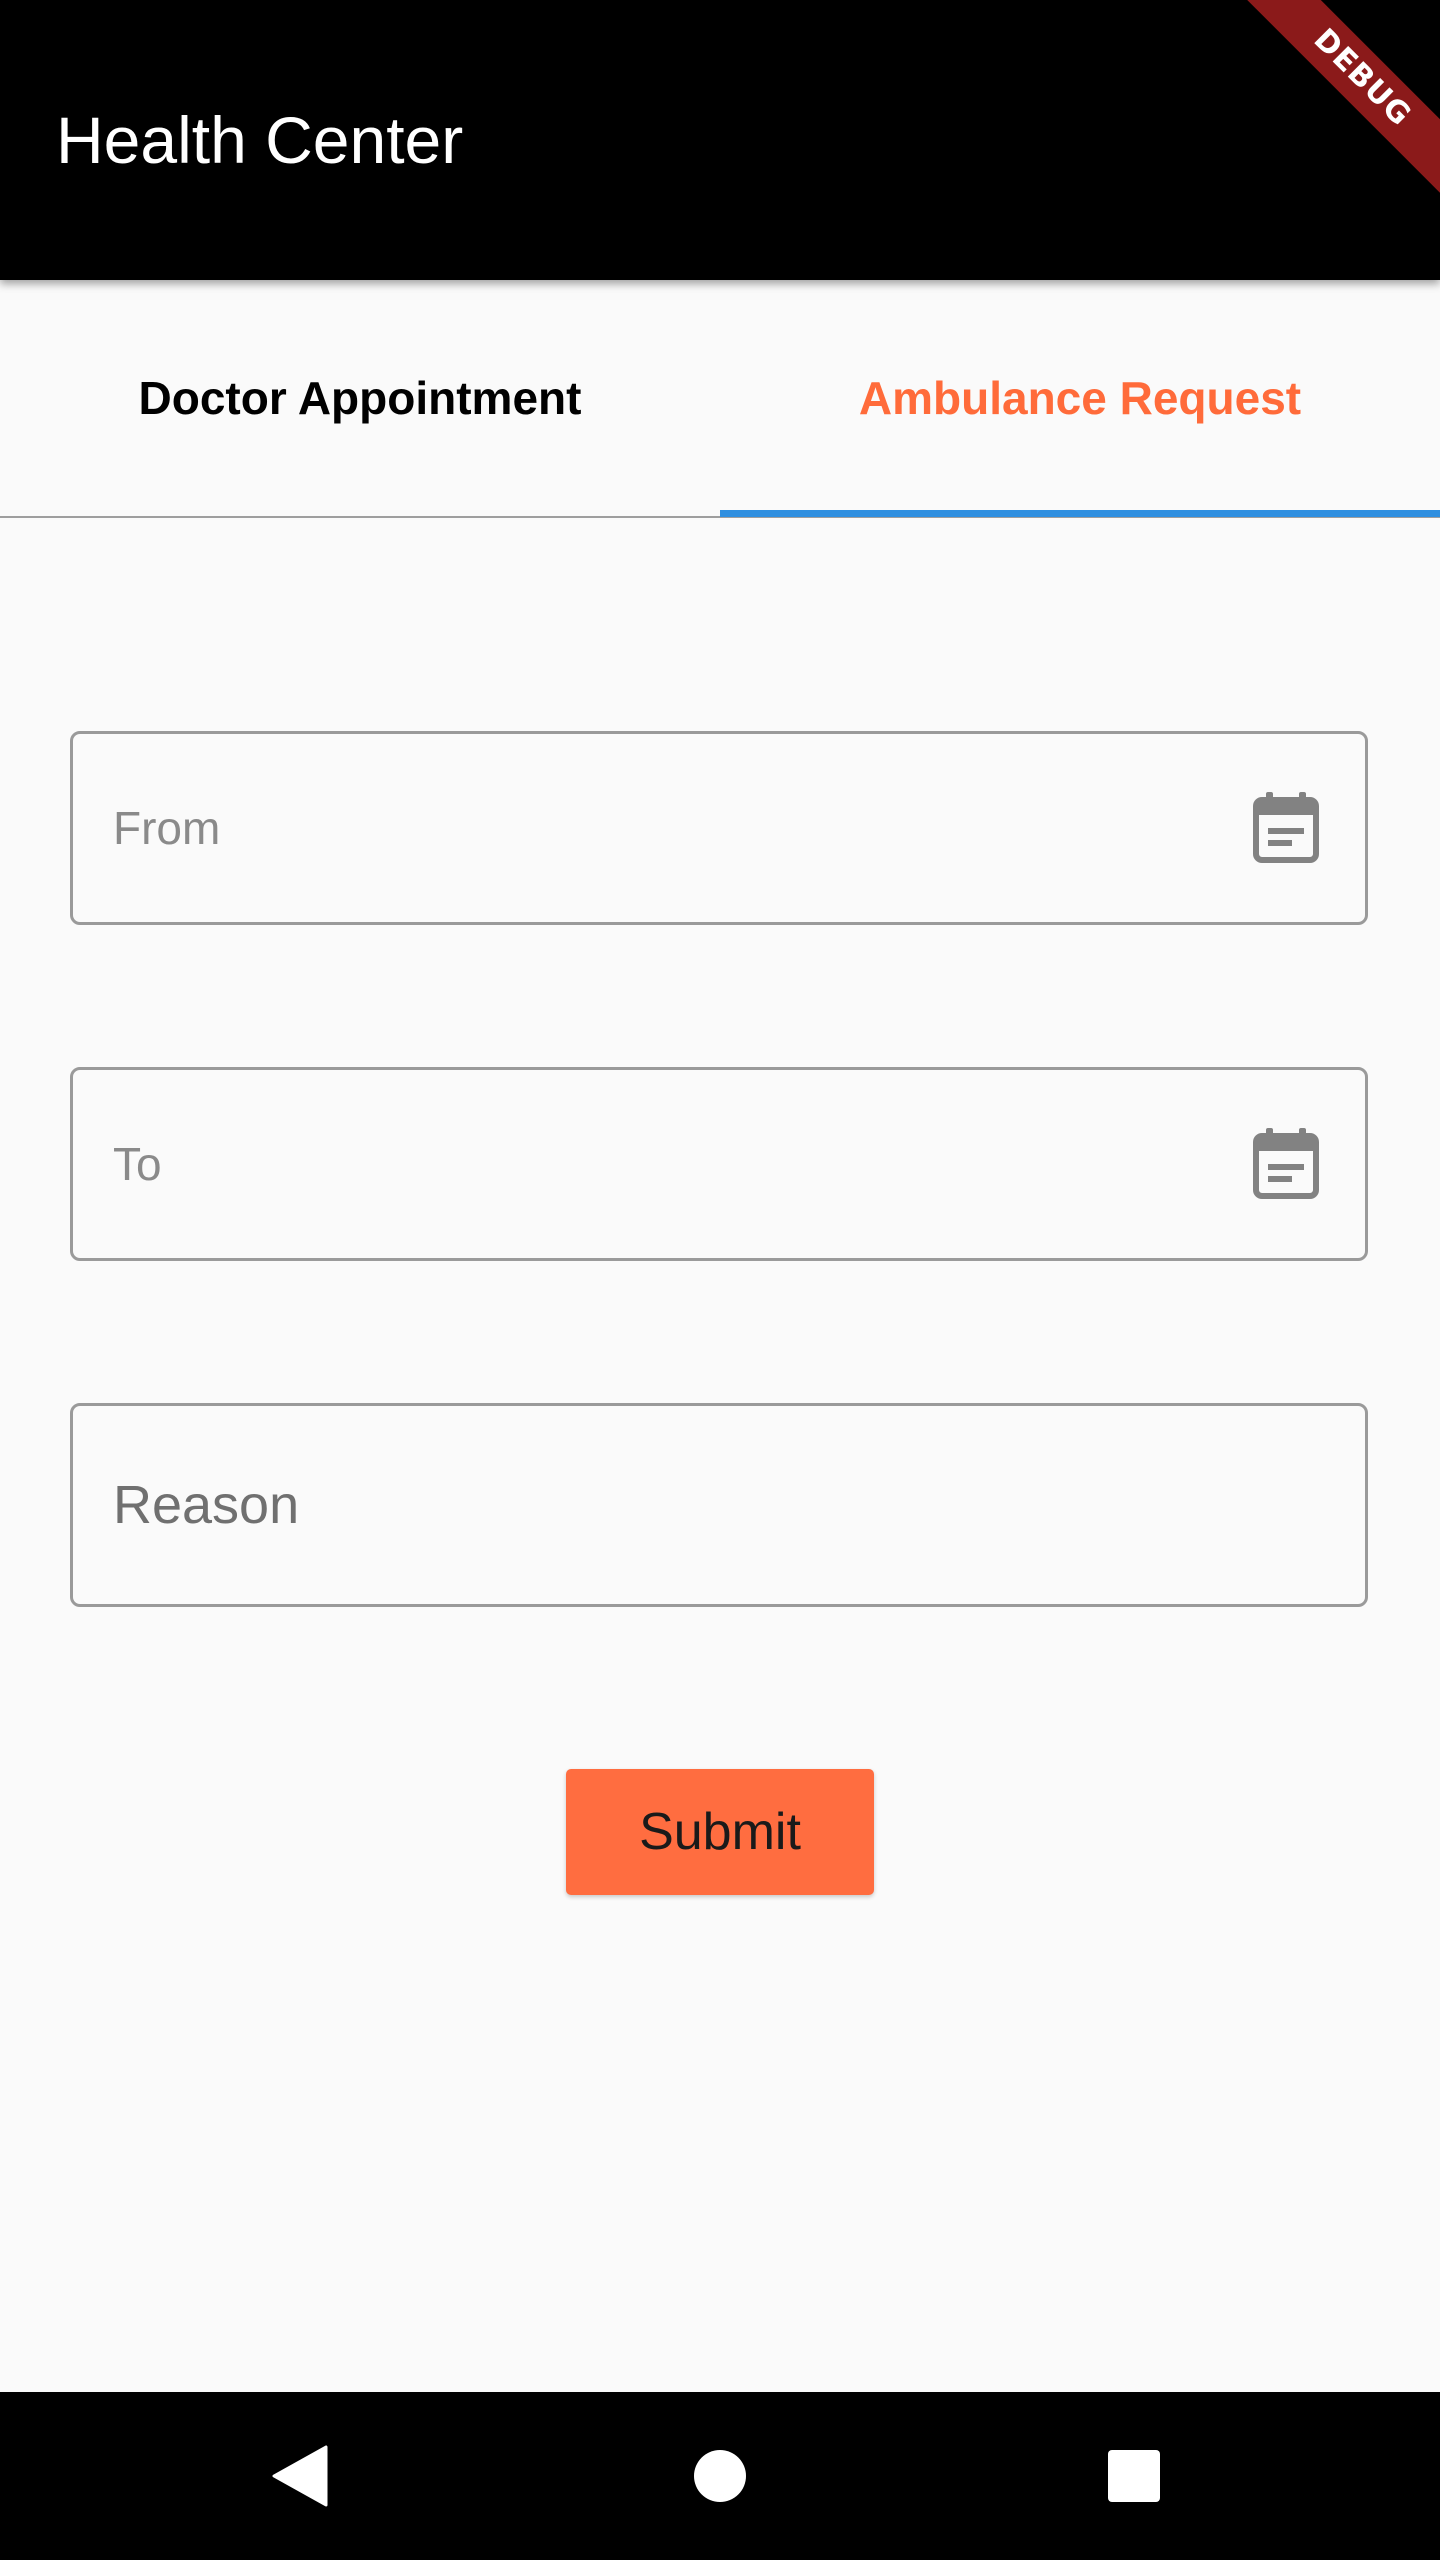  What do you see at coordinates (360, 398) in the screenshot?
I see `tab-doctor-appointment: Doctor Appointment` at bounding box center [360, 398].